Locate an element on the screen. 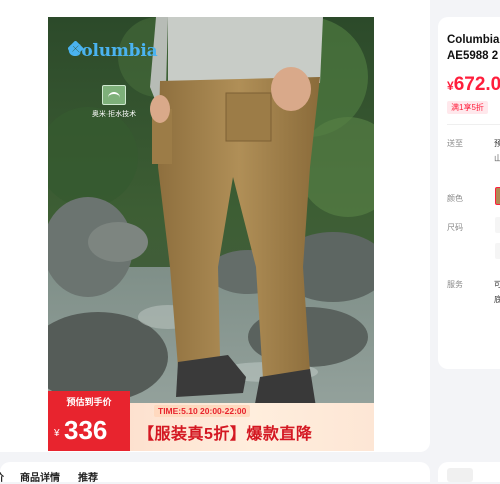 Image resolution: width=500 pixels, height=484 pixels. ship-to-sub: 山 is located at coordinates (497, 158).